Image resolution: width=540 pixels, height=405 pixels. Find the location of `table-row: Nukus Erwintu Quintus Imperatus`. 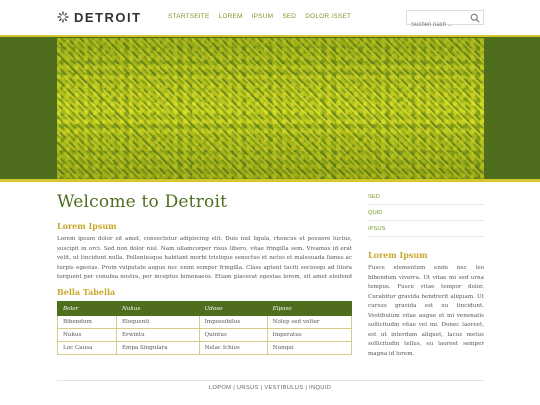

table-row: Nukus Erwintu Quintus Imperatus is located at coordinates (205, 335).